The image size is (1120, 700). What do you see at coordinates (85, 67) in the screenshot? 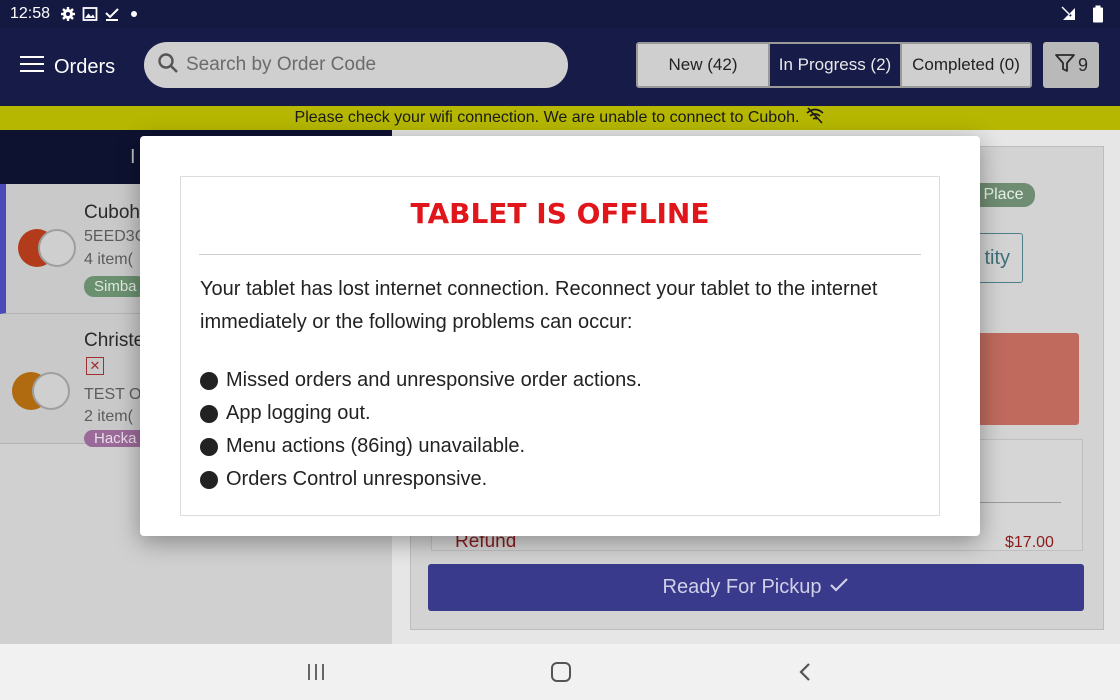
I see `page-title: Orders` at bounding box center [85, 67].